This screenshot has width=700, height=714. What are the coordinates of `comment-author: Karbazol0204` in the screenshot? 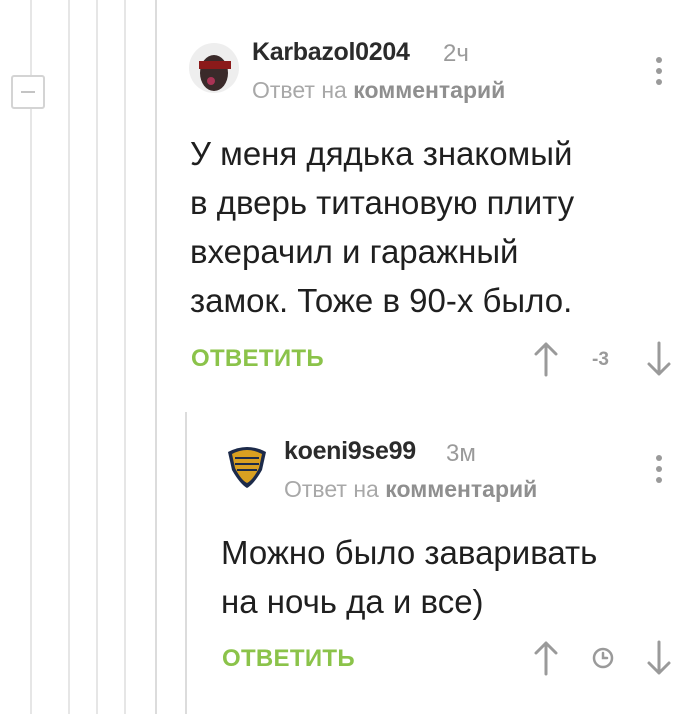 It's located at (331, 52).